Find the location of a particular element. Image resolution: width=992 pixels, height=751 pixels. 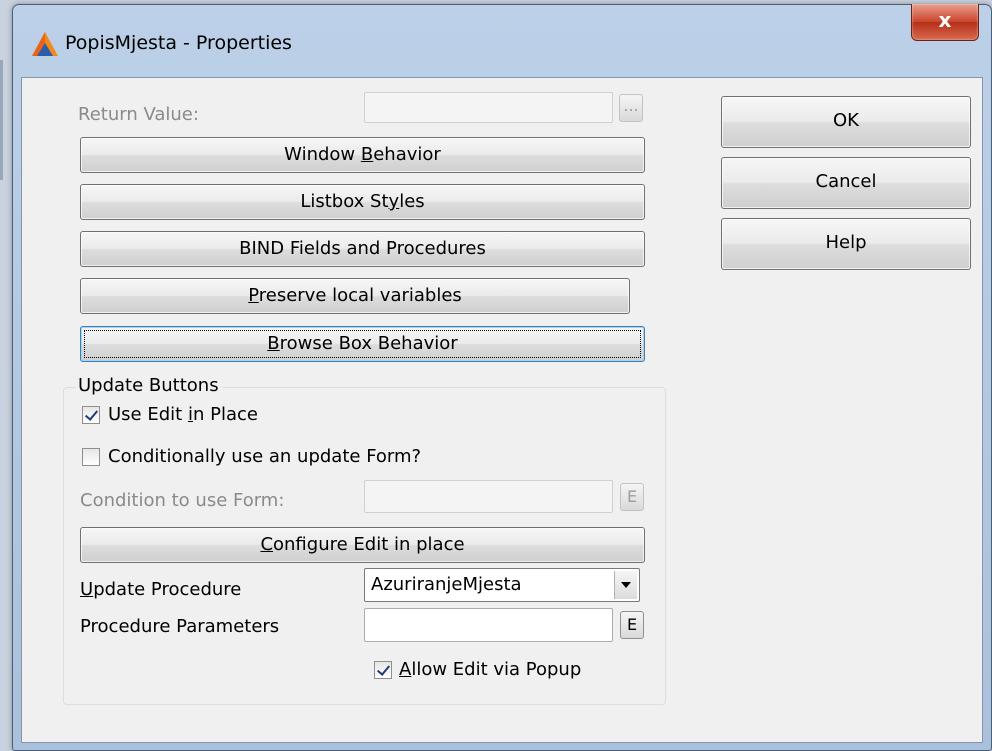

listbox-styles-button: Listbox Styles is located at coordinates (362, 202).